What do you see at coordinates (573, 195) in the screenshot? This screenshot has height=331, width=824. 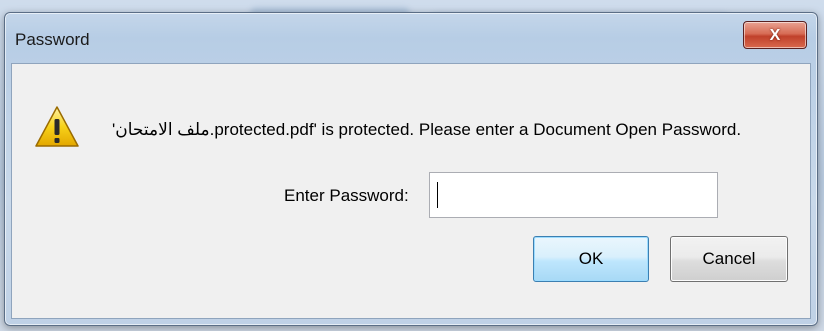 I see `password-input` at bounding box center [573, 195].